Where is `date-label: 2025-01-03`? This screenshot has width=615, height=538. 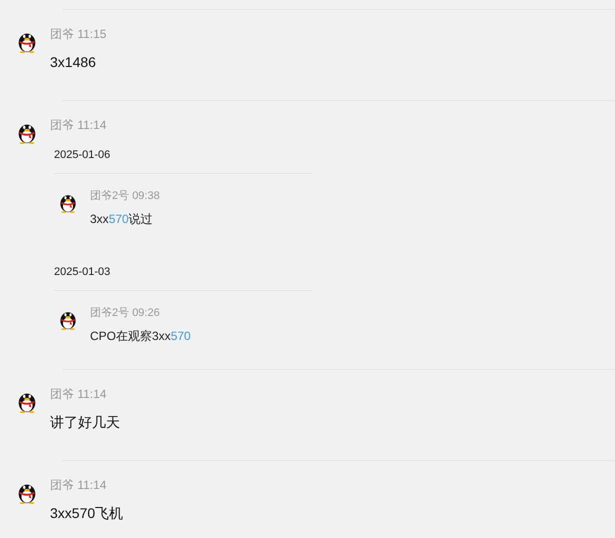 date-label: 2025-01-03 is located at coordinates (83, 272).